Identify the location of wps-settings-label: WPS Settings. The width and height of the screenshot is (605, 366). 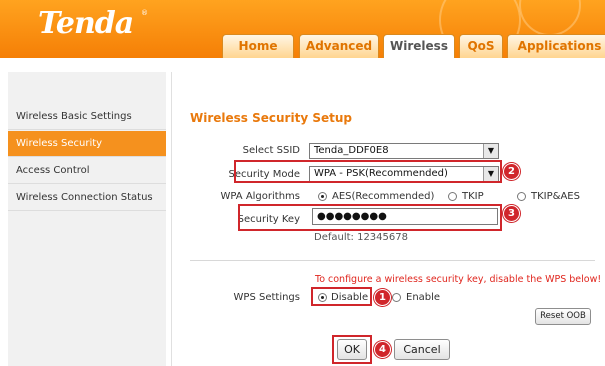
(266, 297).